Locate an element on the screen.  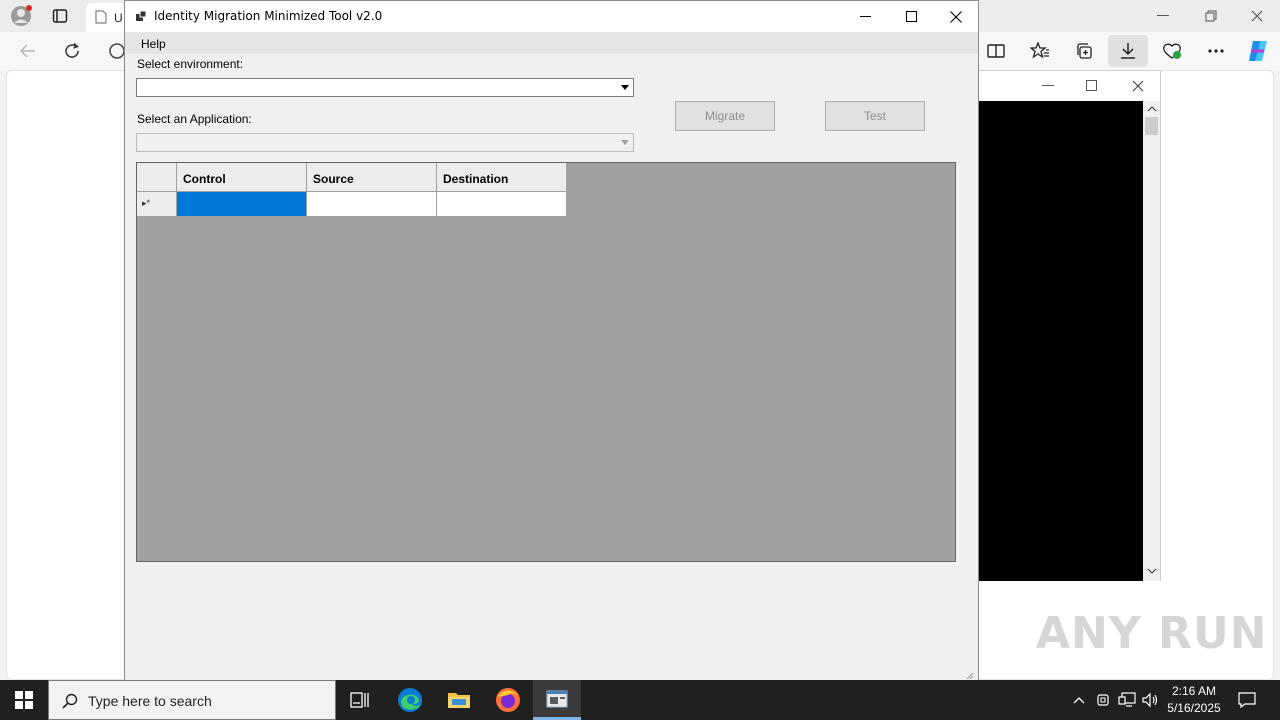
browser-tab-title: U is located at coordinates (118, 18).